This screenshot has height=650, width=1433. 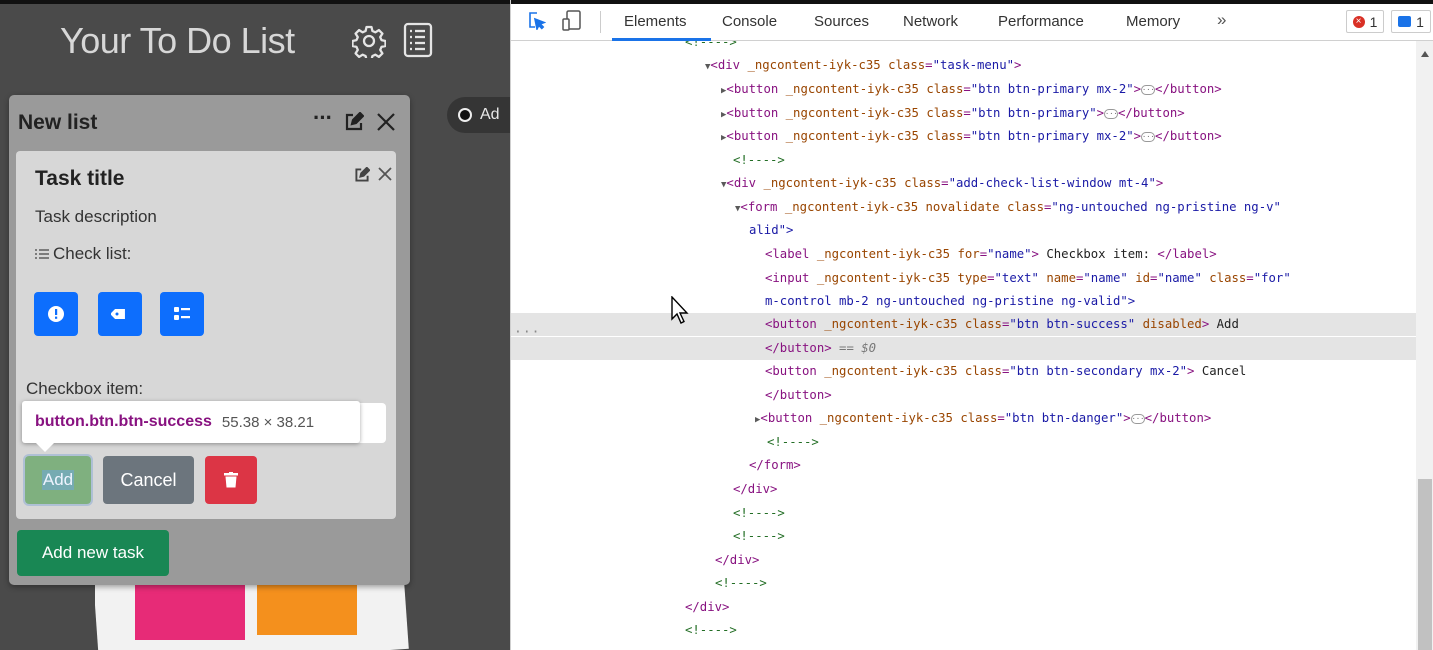 I want to click on list-menu-button: ···, so click(x=323, y=118).